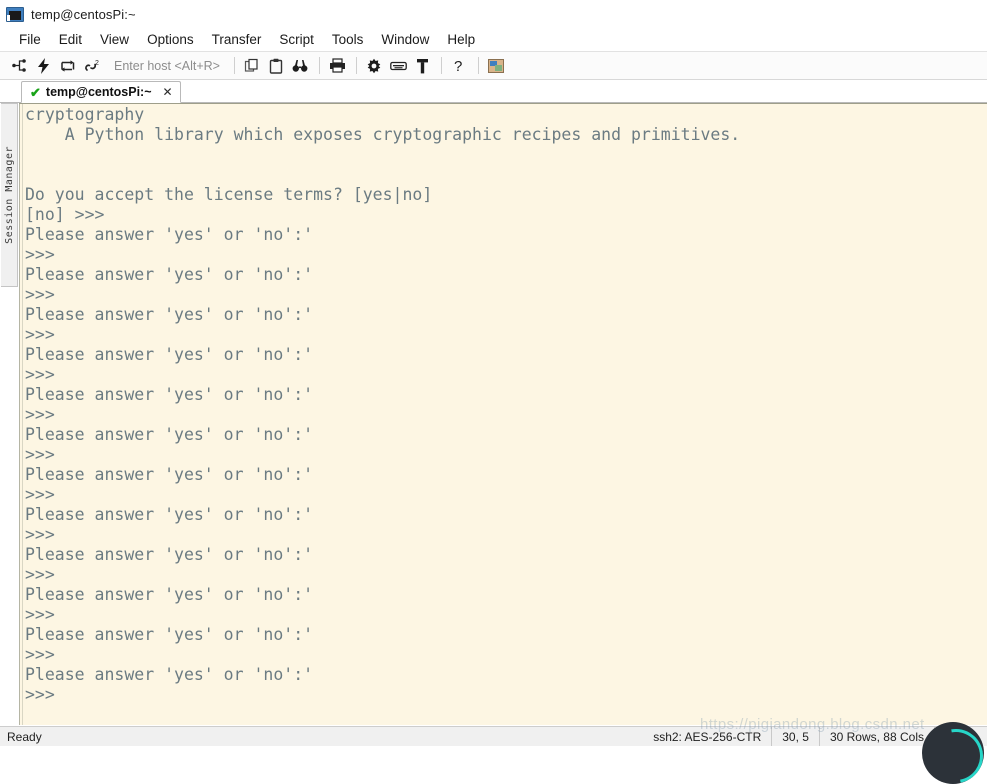  Describe the element at coordinates (493, 14) in the screenshot. I see `title-bar: temp@centosPi:~` at that location.